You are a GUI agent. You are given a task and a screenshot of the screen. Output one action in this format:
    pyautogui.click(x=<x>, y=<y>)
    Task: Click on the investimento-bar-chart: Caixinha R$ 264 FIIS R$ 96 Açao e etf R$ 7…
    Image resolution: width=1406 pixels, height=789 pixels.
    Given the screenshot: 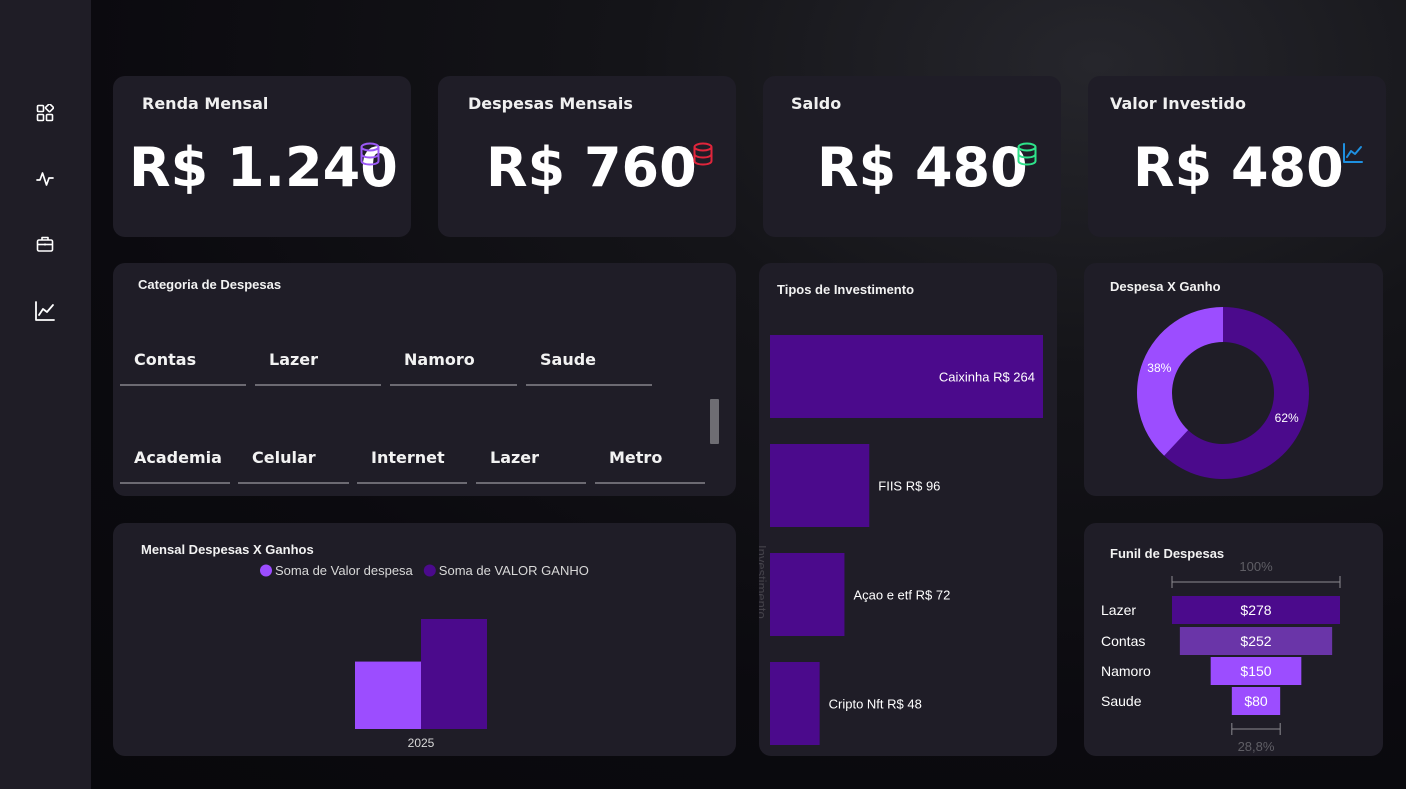 What is the action you would take?
    pyautogui.click(x=901, y=540)
    